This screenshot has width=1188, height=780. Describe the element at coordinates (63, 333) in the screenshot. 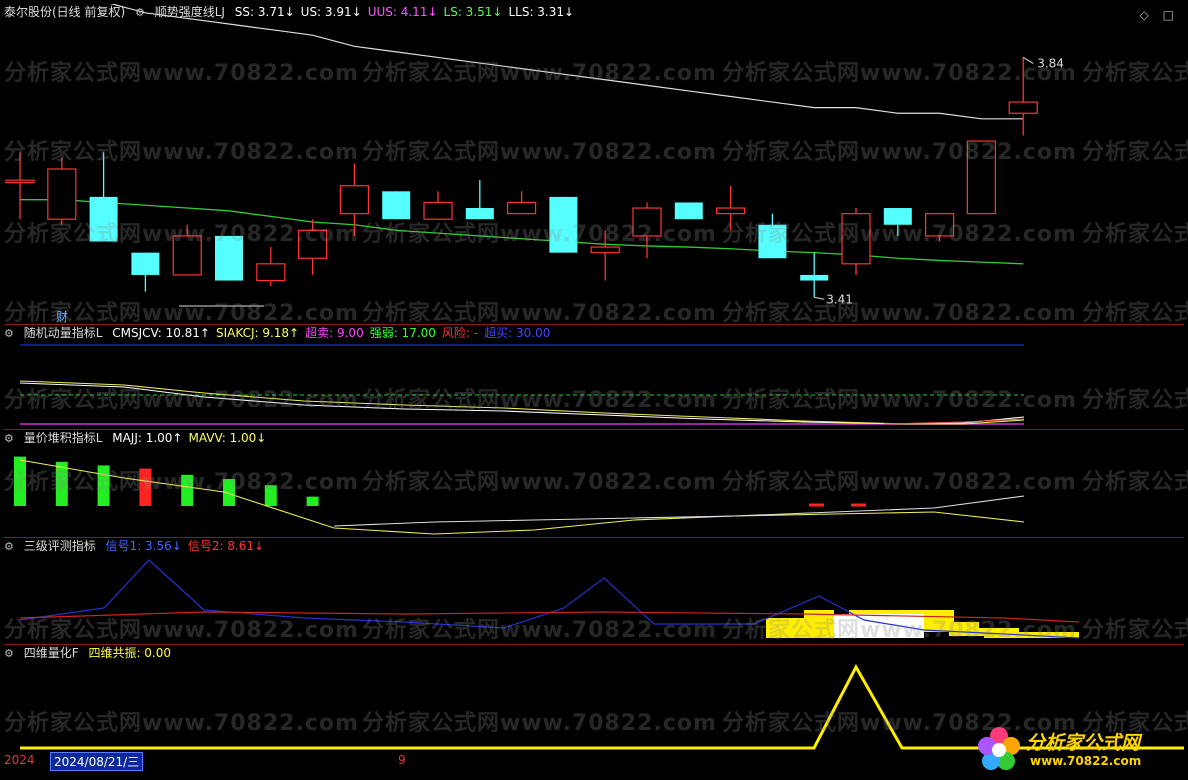

I see `stochastic-name: 随机动量指标L` at that location.